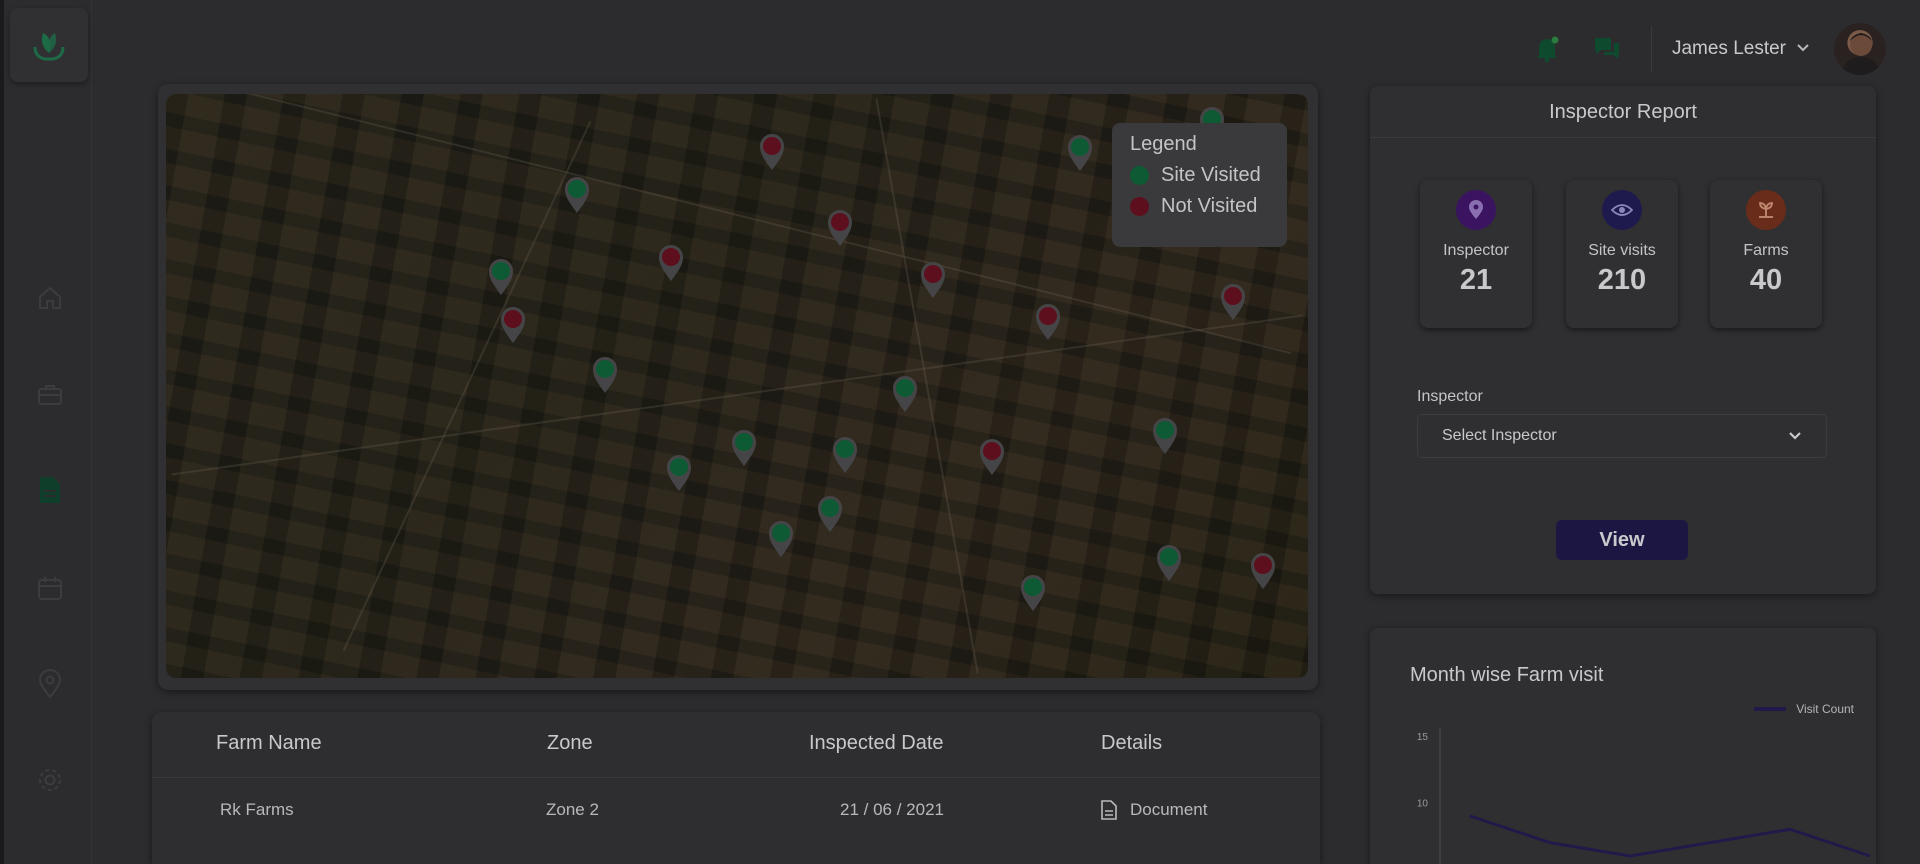 This screenshot has width=1920, height=864. I want to click on sprout-icon, so click(1766, 210).